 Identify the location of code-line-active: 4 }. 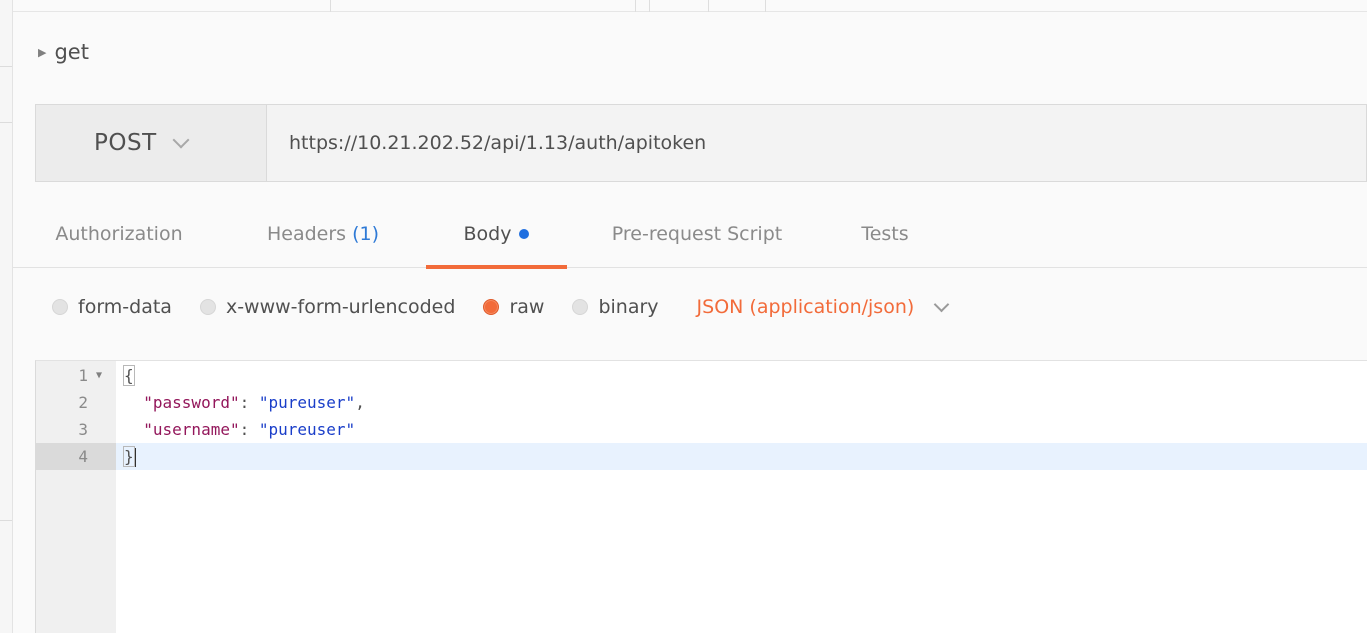
(701, 456).